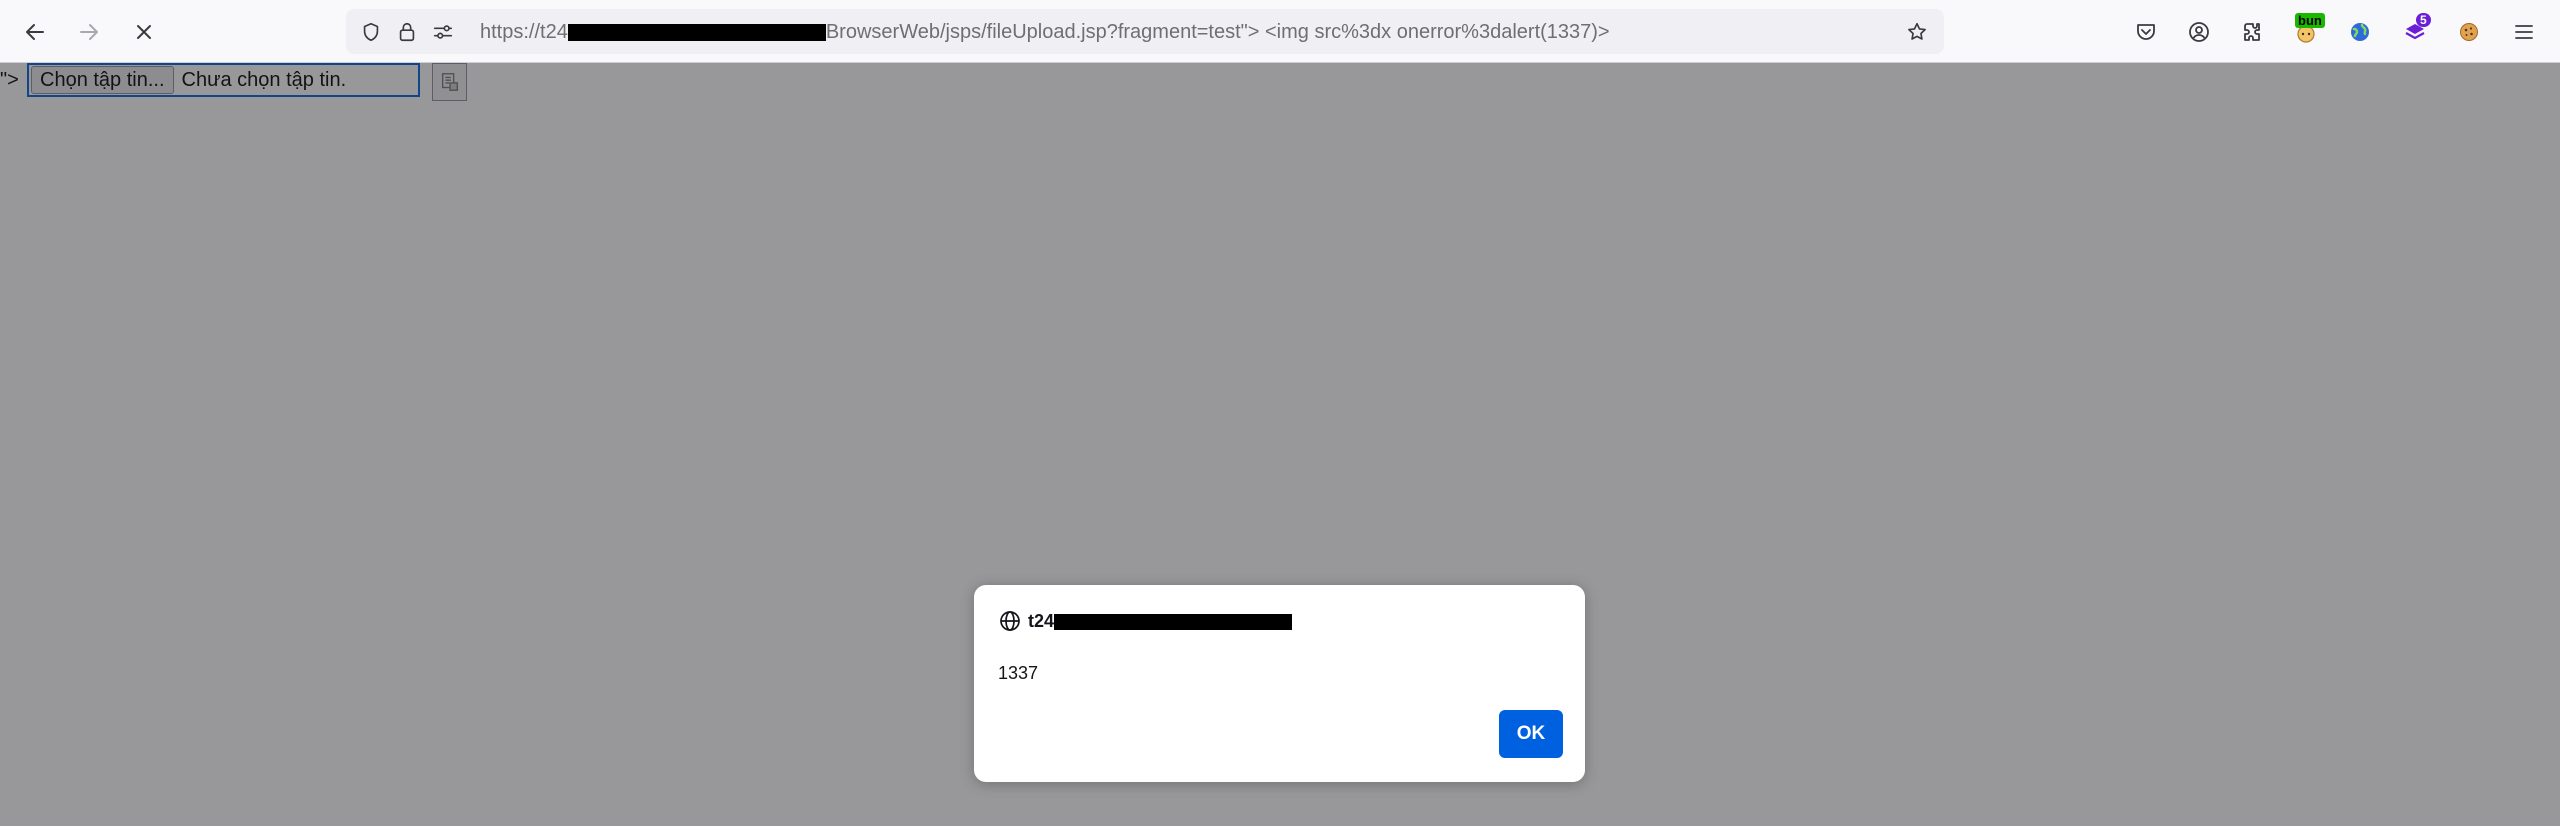 This screenshot has height=826, width=2560. I want to click on hamburger-menu-icon, so click(2524, 32).